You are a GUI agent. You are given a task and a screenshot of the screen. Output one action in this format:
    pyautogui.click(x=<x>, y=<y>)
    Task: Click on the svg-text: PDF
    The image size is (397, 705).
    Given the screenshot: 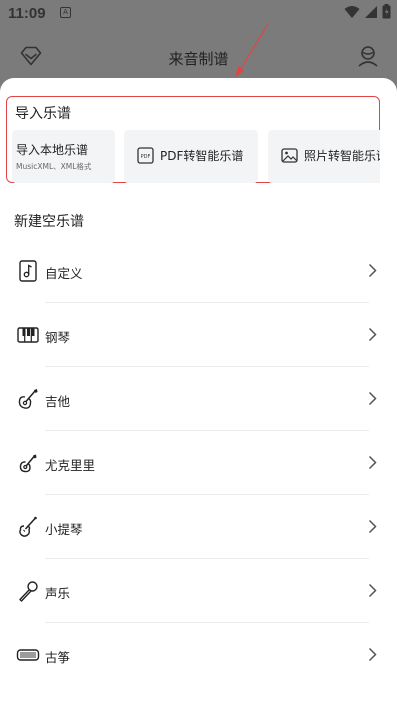 What is the action you would take?
    pyautogui.click(x=146, y=157)
    